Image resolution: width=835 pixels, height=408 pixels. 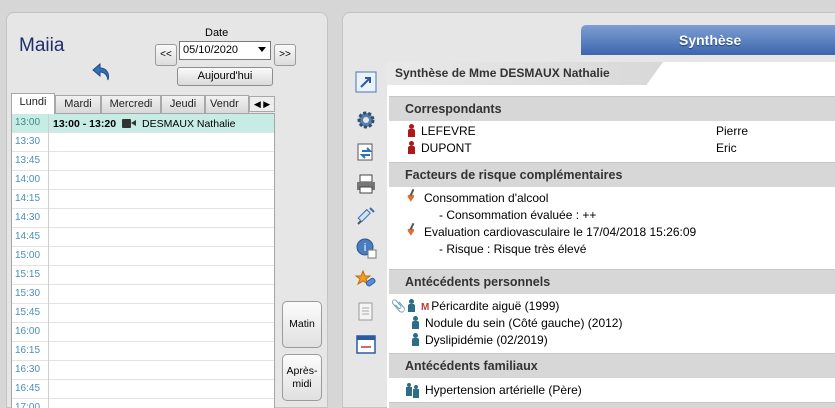 I want to click on slot-time: 17:00, so click(x=30, y=403).